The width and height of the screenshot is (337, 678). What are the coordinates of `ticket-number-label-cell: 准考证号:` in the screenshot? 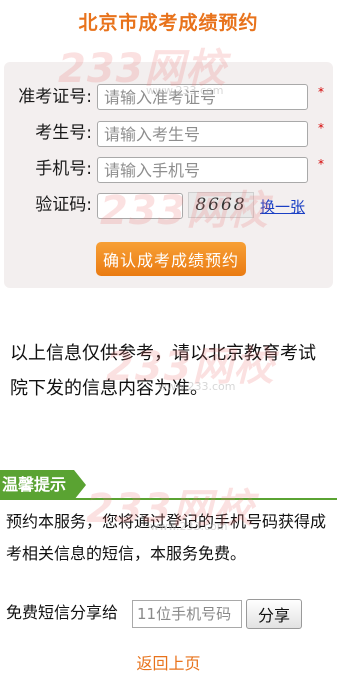 It's located at (48, 99).